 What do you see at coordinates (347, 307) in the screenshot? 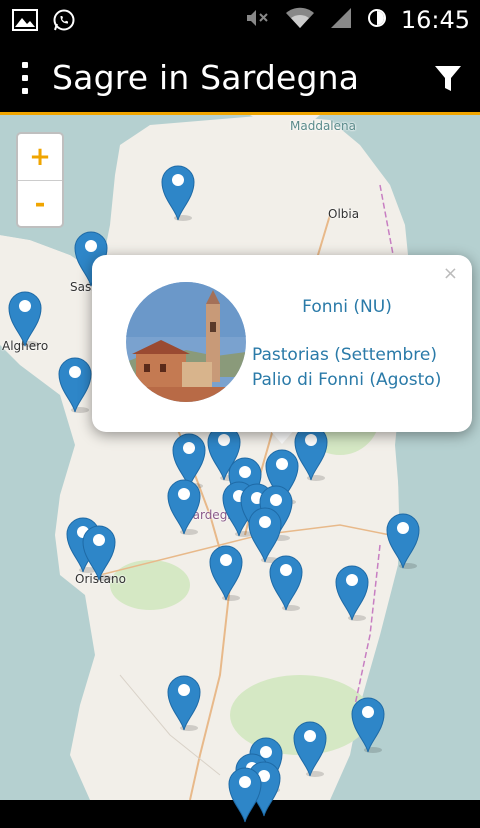
I see `popup-town-link: Fonni (NU)` at bounding box center [347, 307].